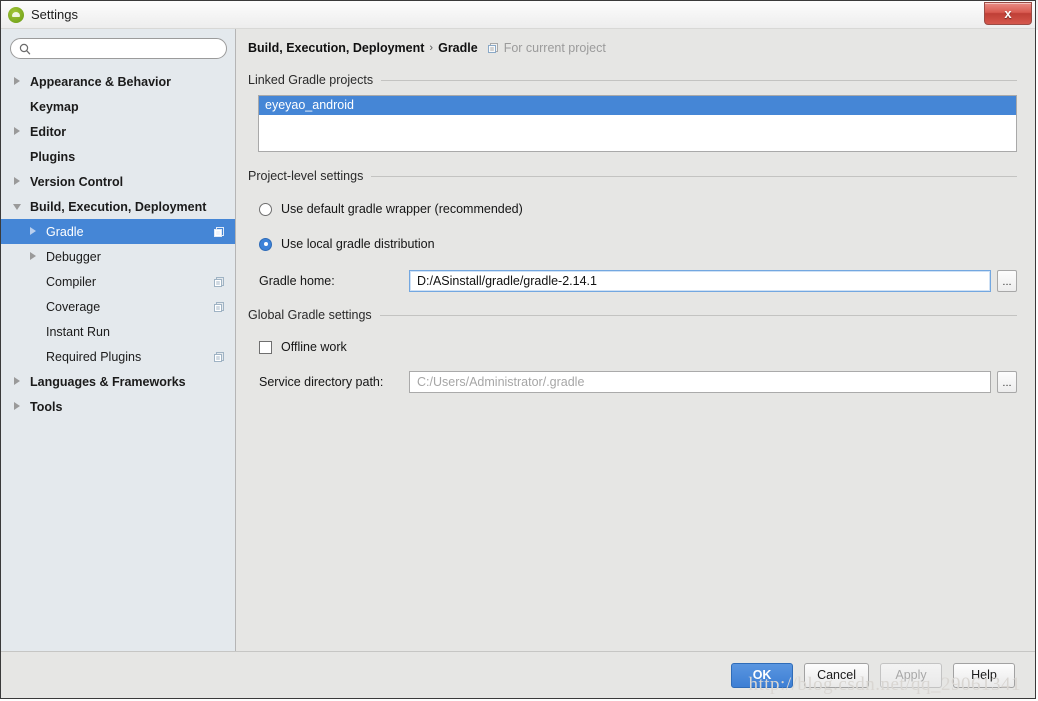 This screenshot has width=1038, height=701. I want to click on sidebar-item-keymap: Keymap, so click(118, 106).